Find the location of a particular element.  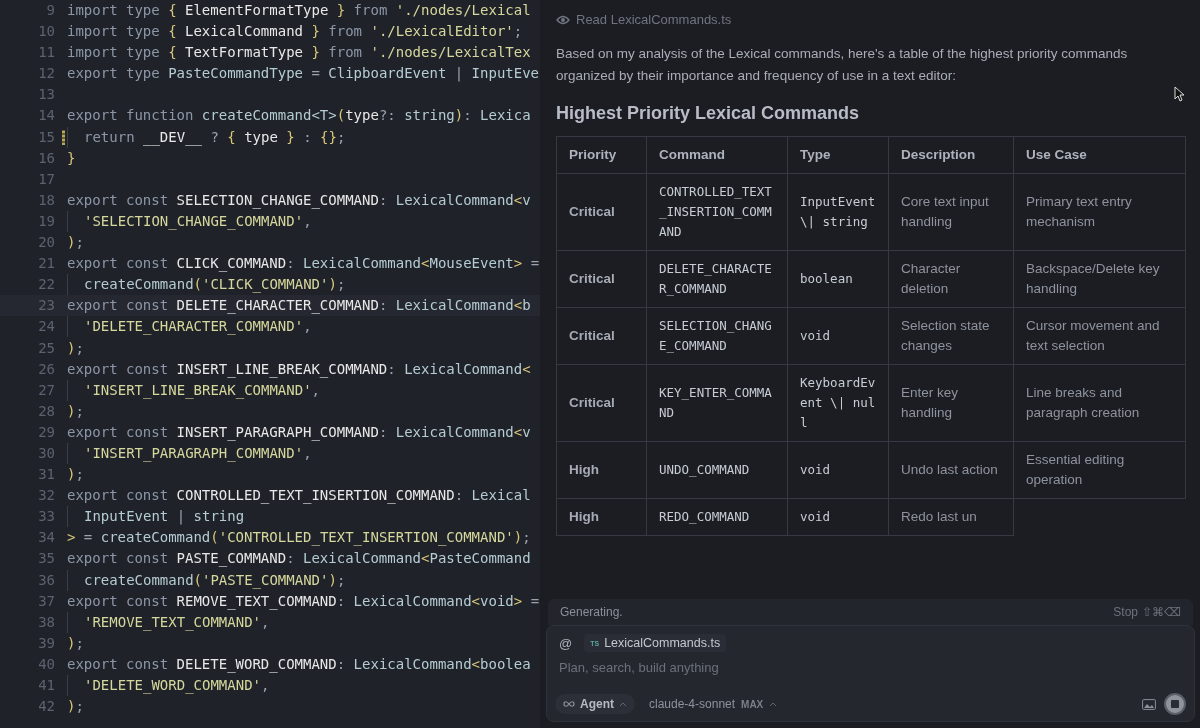

line-number: 37 is located at coordinates (46, 601).